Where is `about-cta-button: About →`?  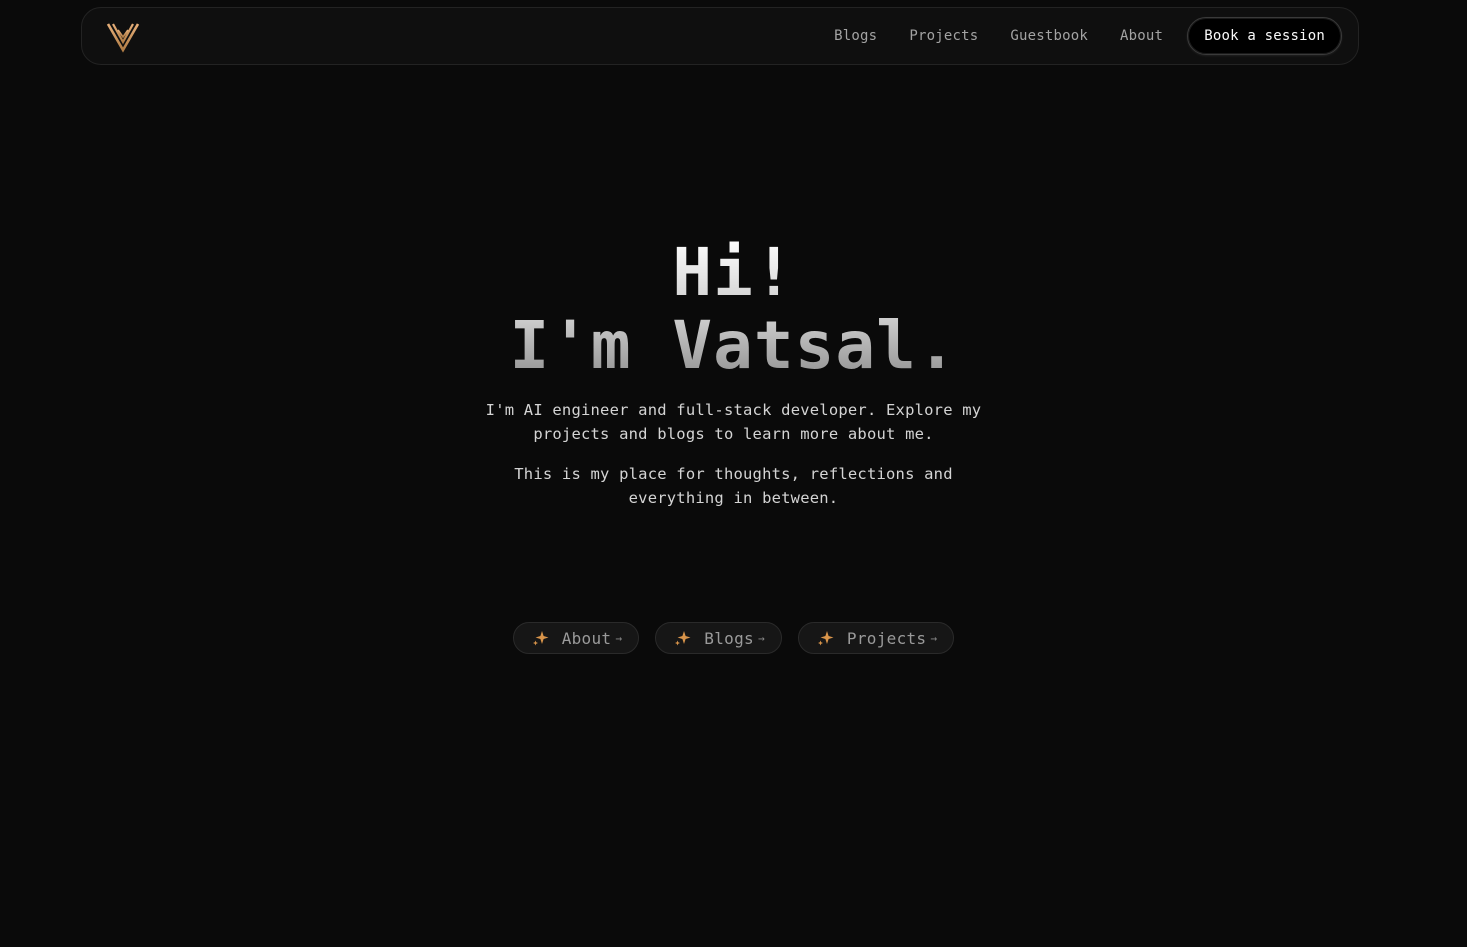 about-cta-button: About → is located at coordinates (576, 638).